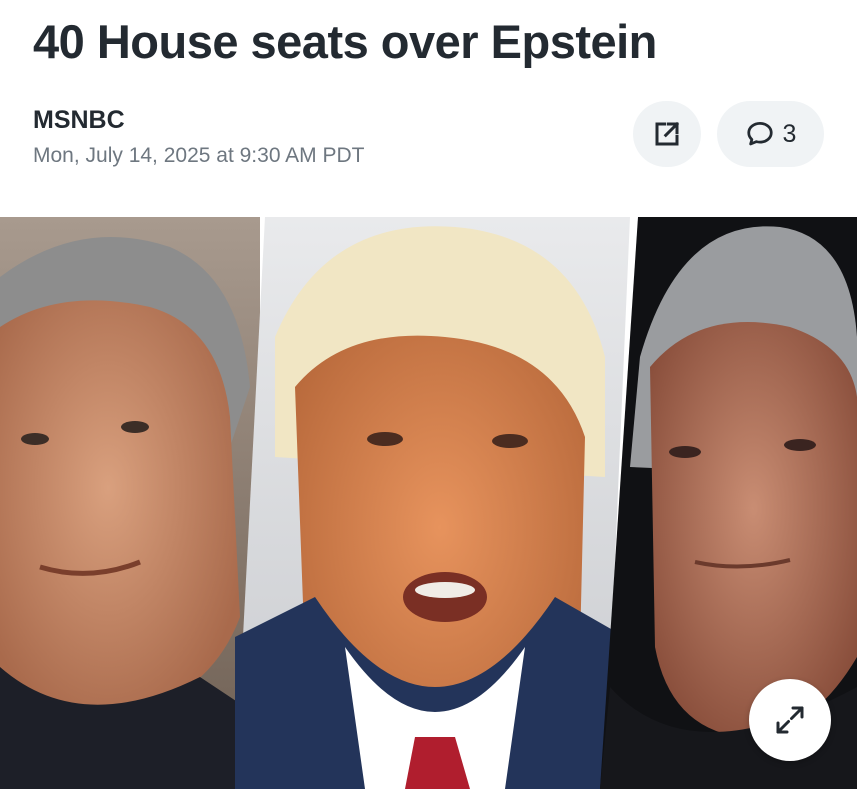 The width and height of the screenshot is (857, 800). What do you see at coordinates (199, 155) in the screenshot?
I see `publish-timestamp: Mon, July 14, 2025 at 9:30 AM PDT` at bounding box center [199, 155].